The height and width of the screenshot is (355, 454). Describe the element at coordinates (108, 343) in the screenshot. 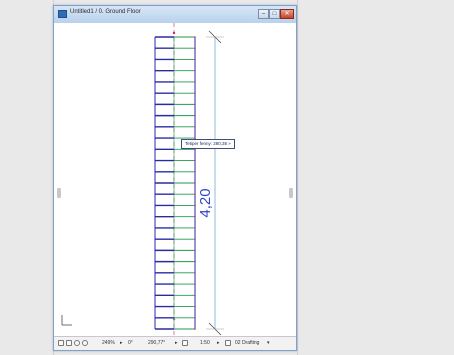

I see `zoom-value: 249%` at that location.